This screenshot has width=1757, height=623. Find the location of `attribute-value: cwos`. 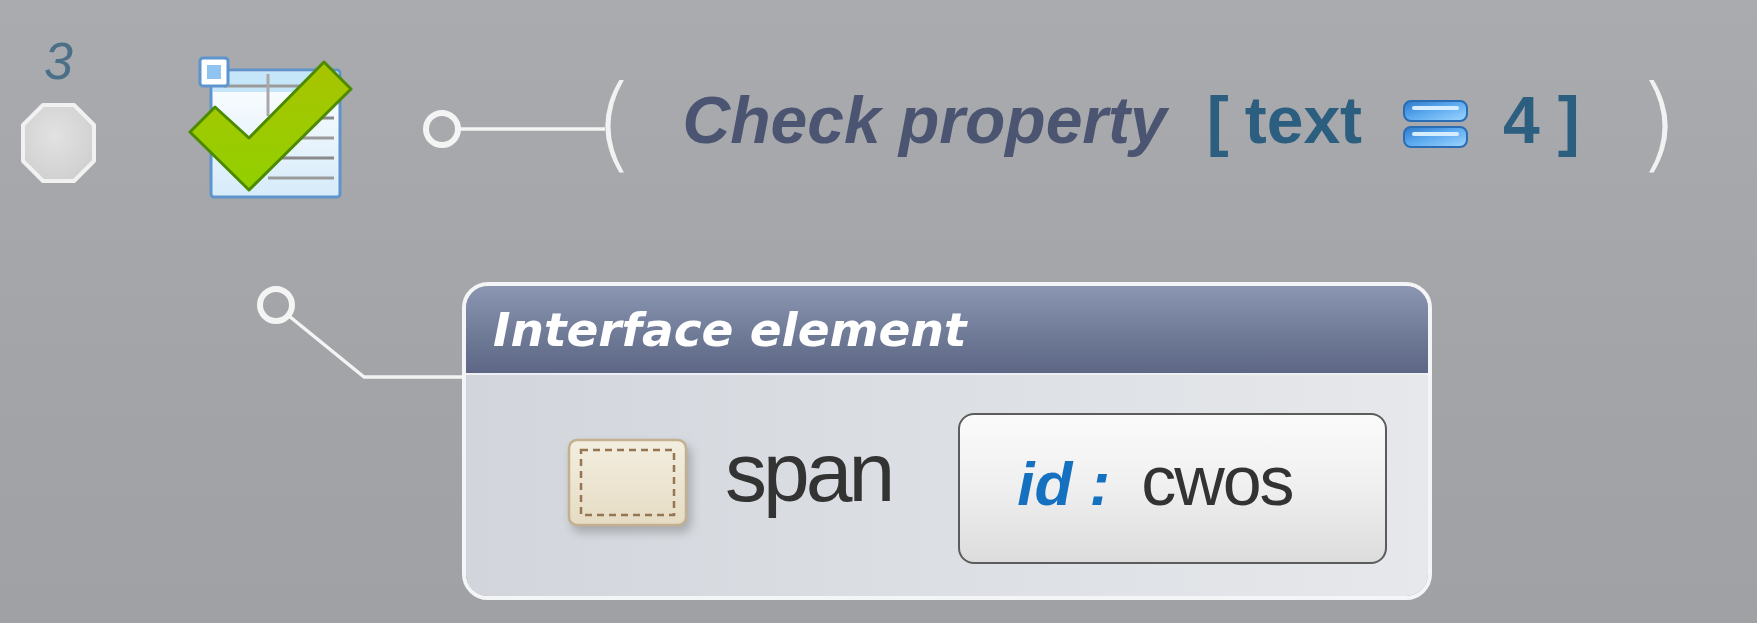

attribute-value: cwos is located at coordinates (1217, 481).